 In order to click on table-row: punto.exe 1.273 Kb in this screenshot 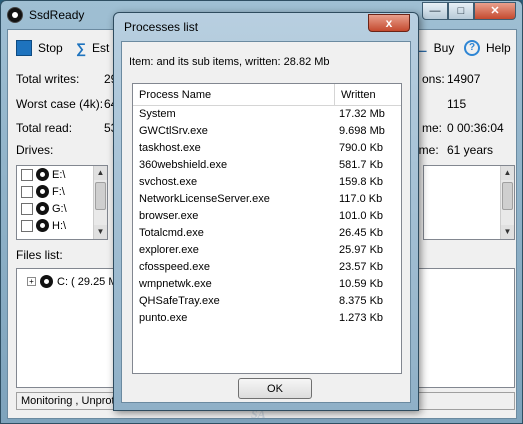, I will do `click(267, 318)`.